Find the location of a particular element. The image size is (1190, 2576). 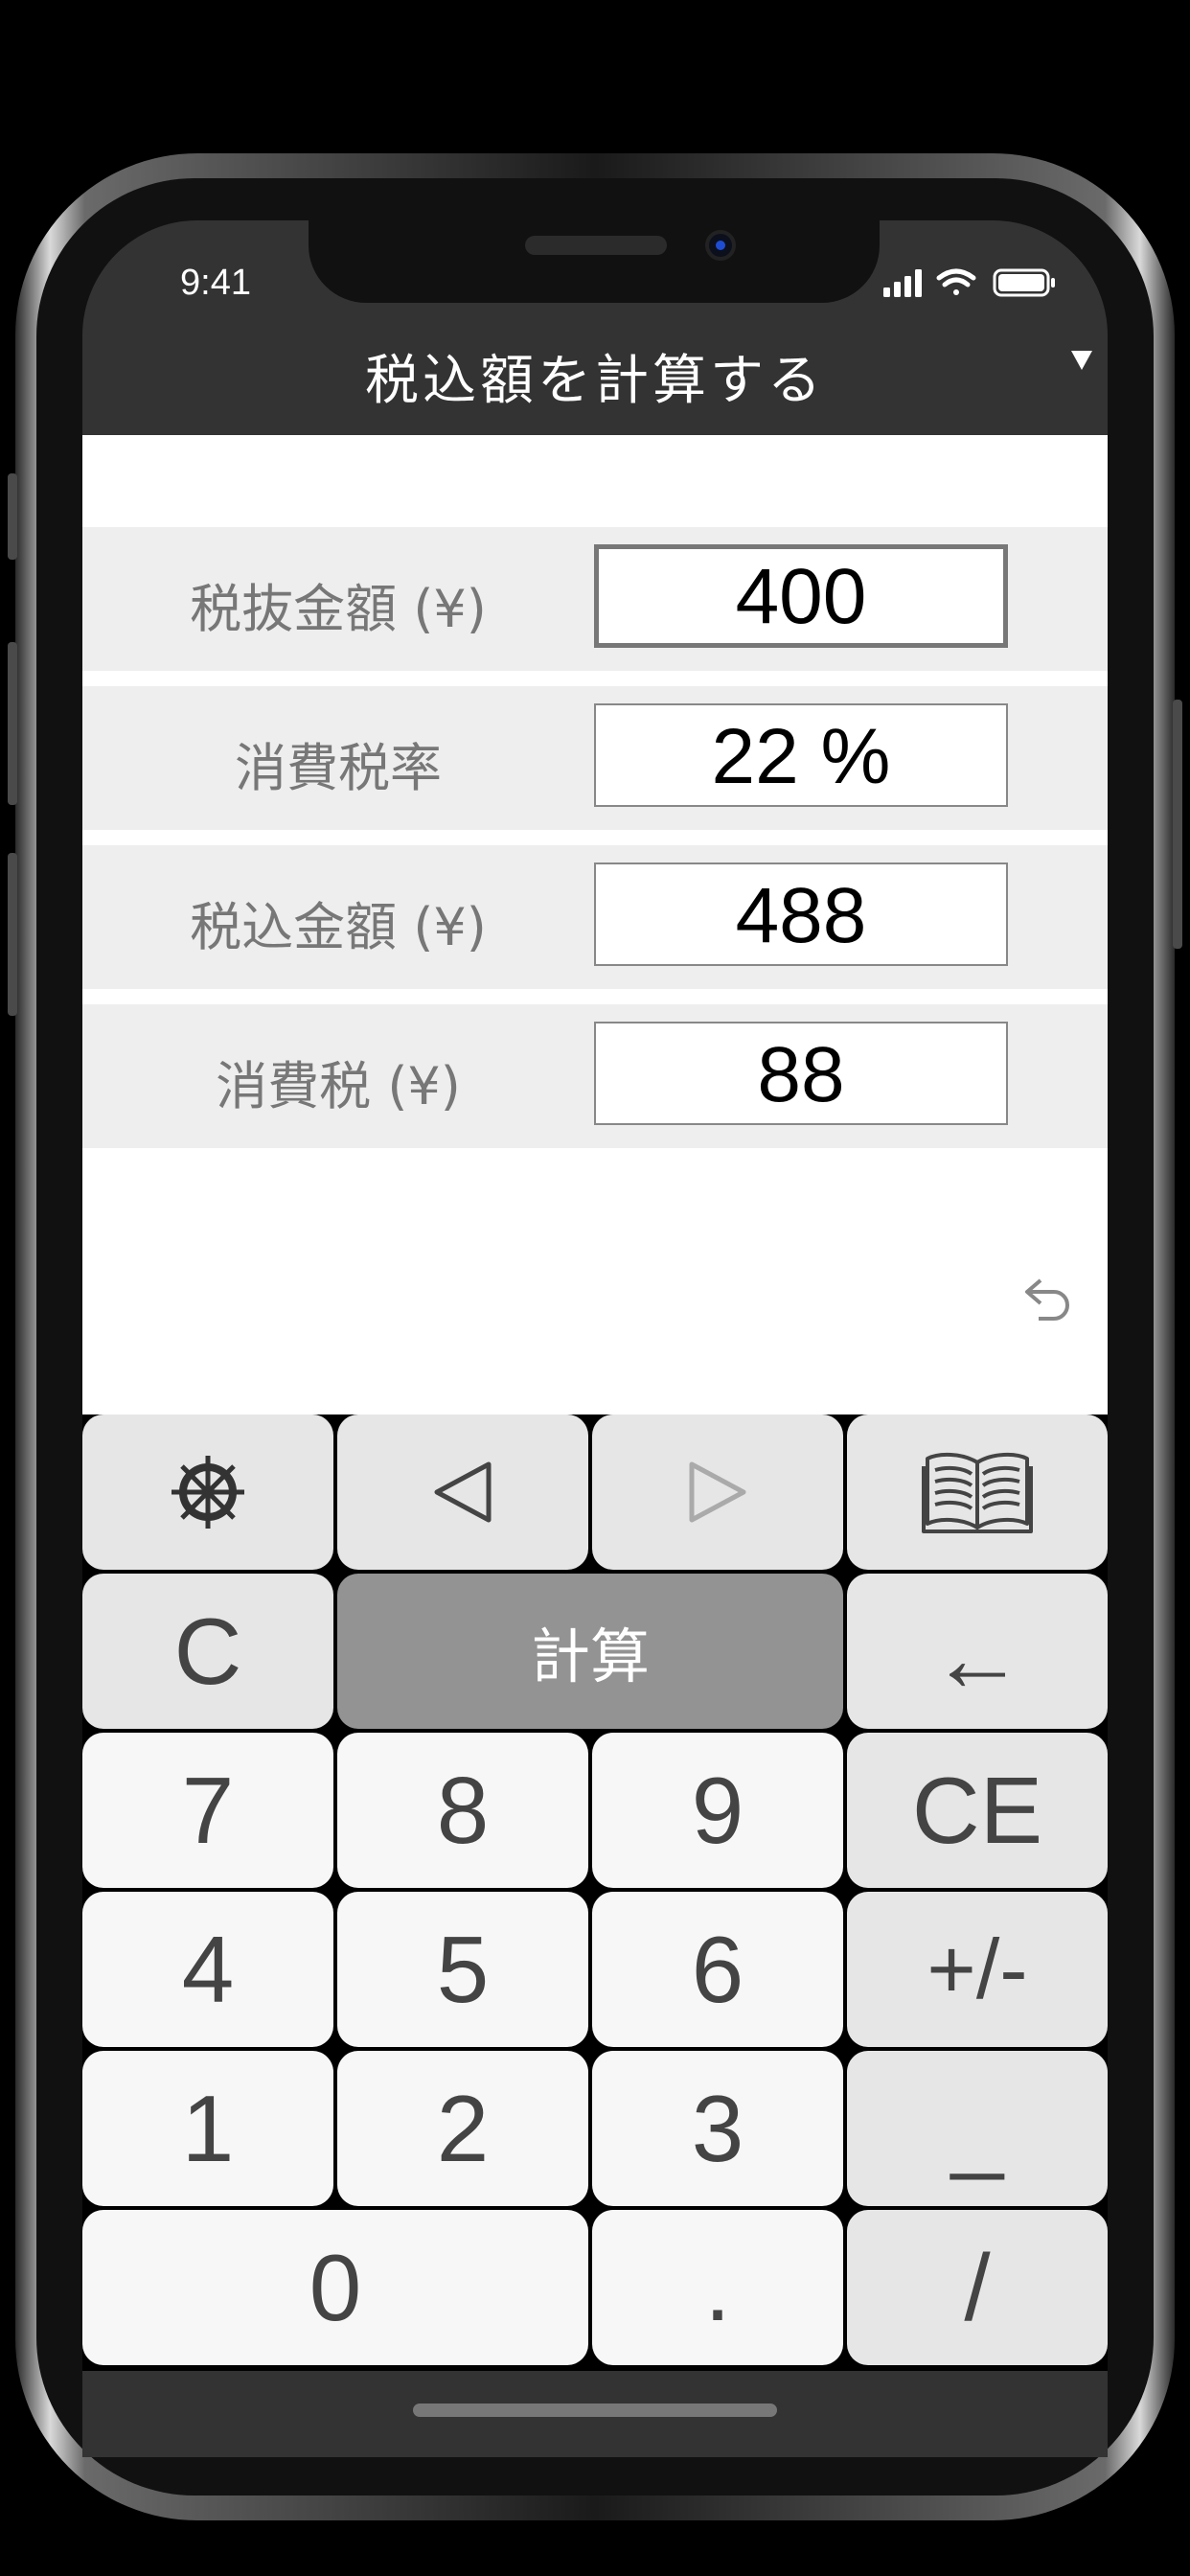

row-tax-rate: 消費税率 22 % is located at coordinates (595, 758).